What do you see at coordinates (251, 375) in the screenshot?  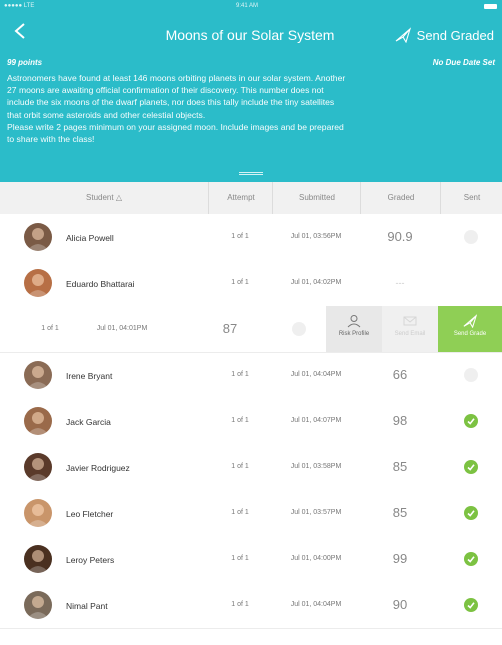 I see `table-row: Irene Bryant 1 of 1 Jul 01, 04:04PM 66` at bounding box center [251, 375].